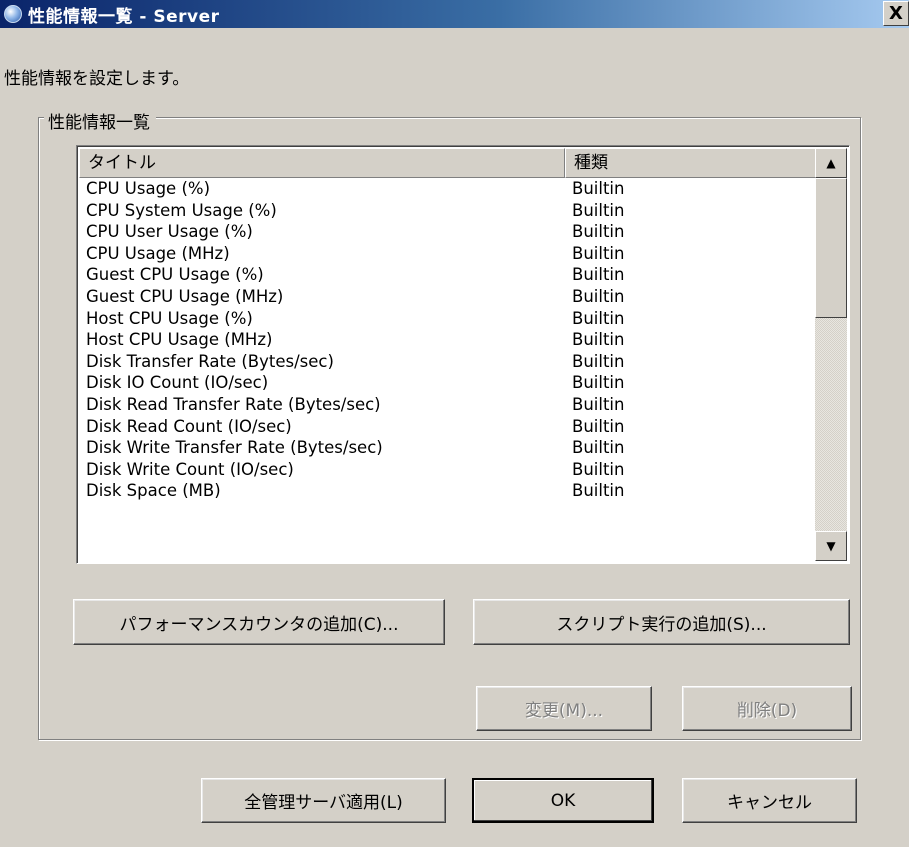  What do you see at coordinates (185, 296) in the screenshot?
I see `list-item-title: Guest CPU Usage (MHz)` at bounding box center [185, 296].